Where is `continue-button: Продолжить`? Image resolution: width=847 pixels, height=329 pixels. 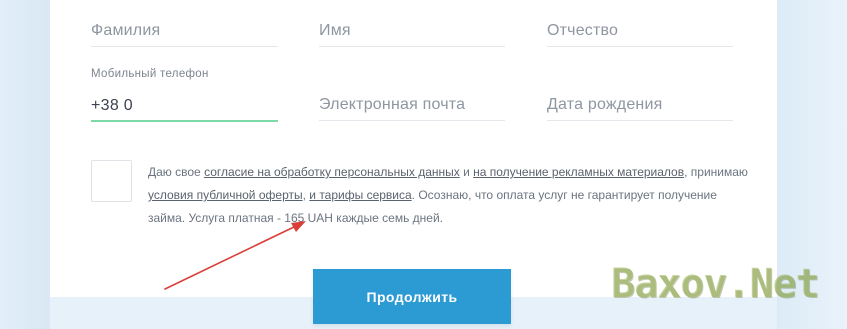
continue-button: Продолжить is located at coordinates (412, 296).